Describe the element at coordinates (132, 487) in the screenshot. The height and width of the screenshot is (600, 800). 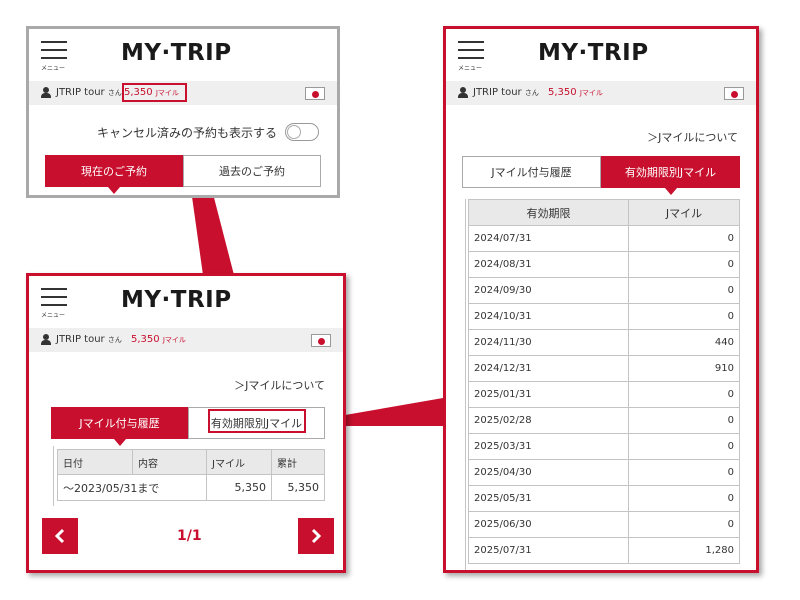
I see `history-date-cell: ～2023/05/31まで` at that location.